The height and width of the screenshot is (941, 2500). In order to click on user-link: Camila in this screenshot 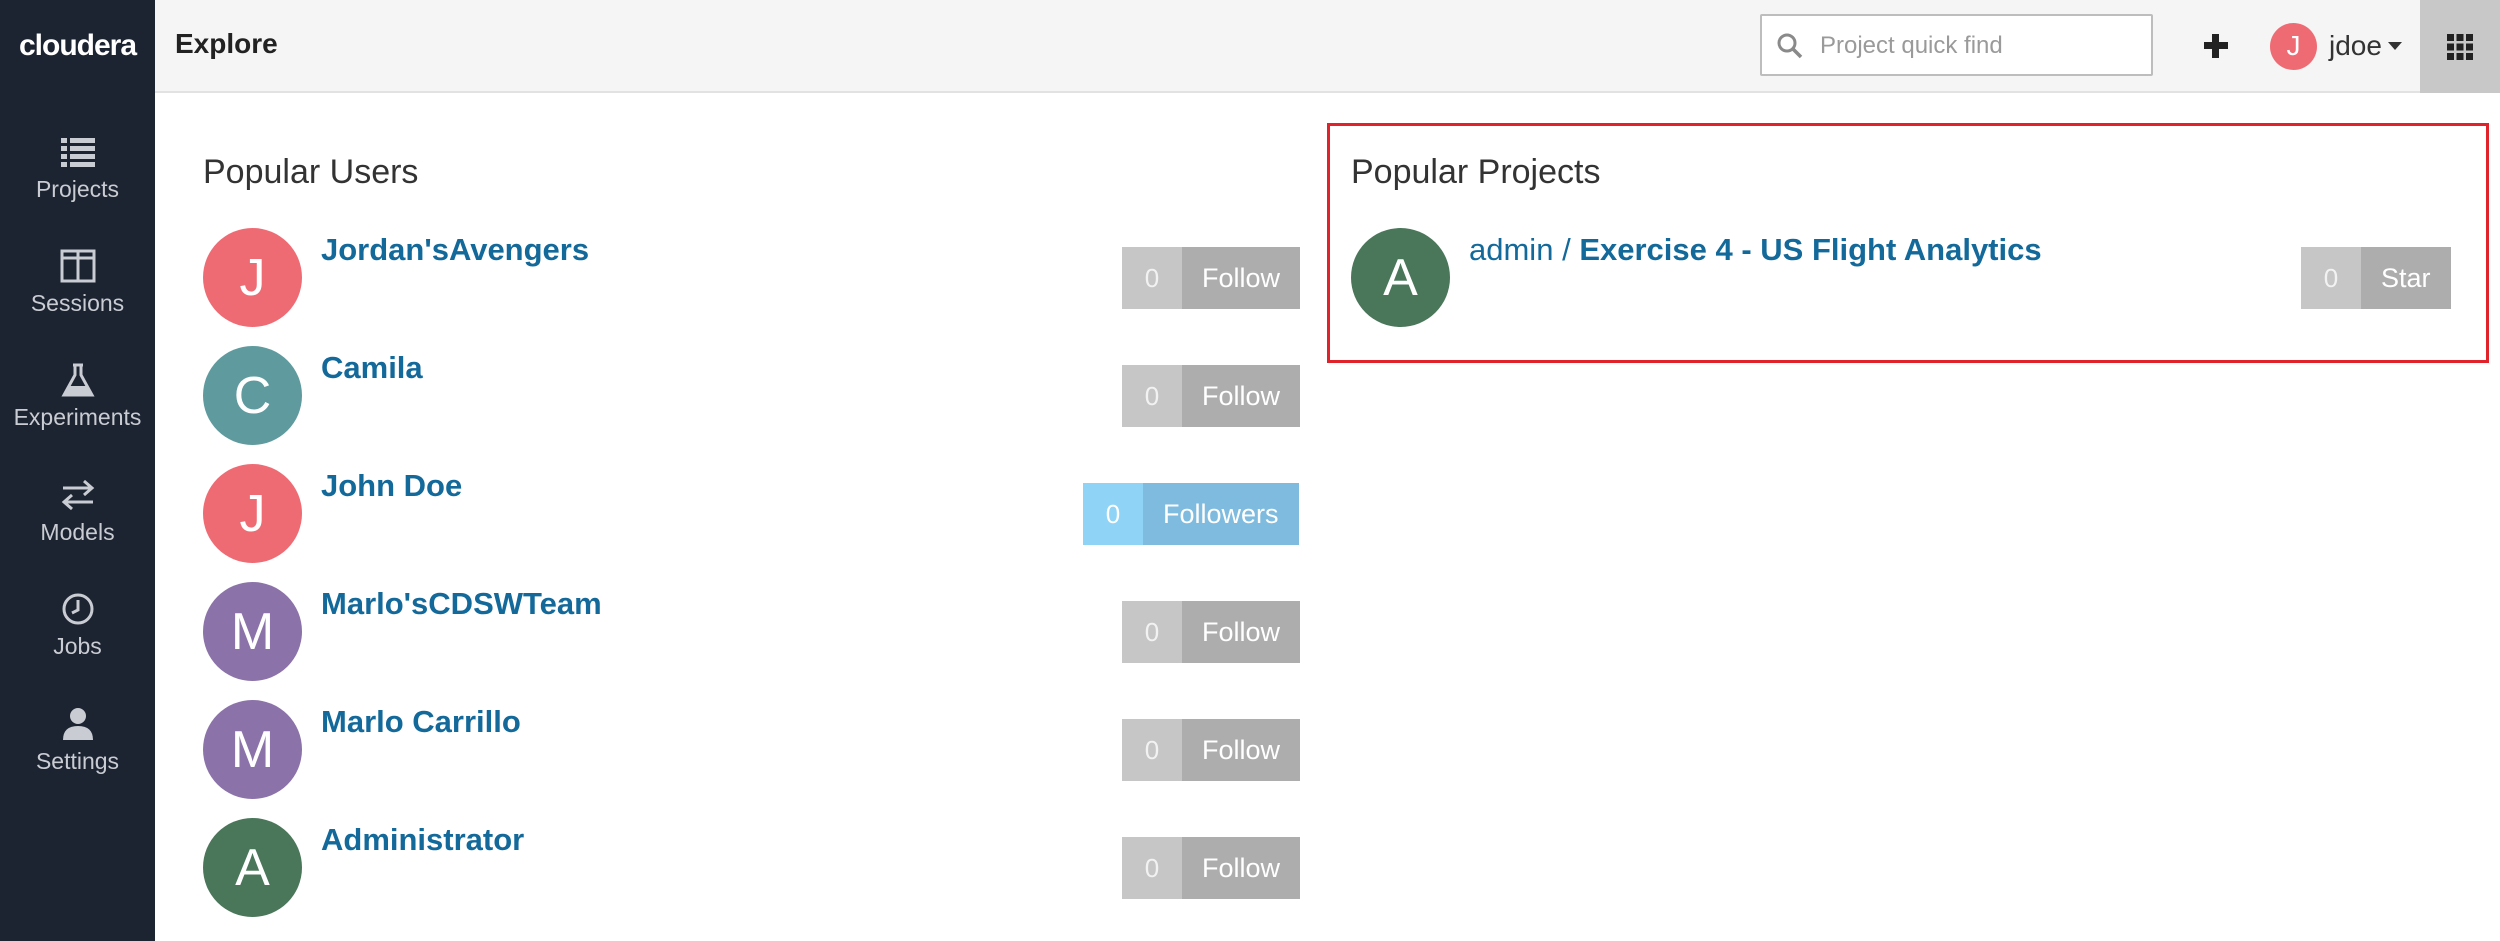, I will do `click(372, 368)`.